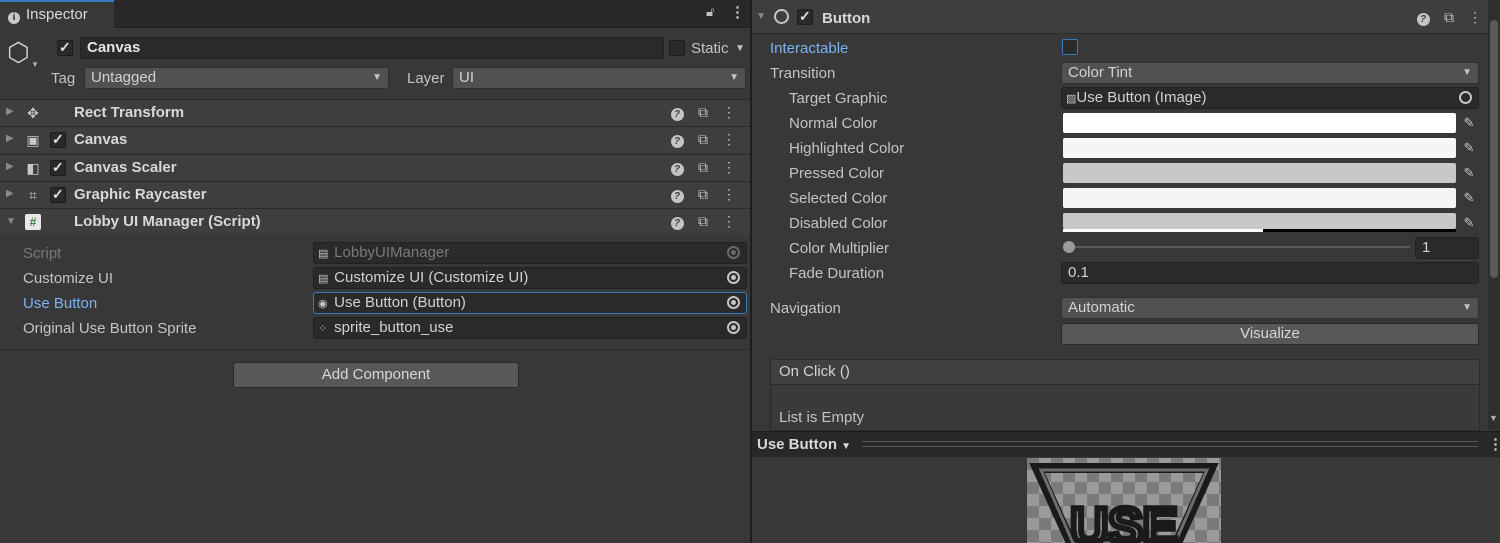 This screenshot has width=1500, height=543. Describe the element at coordinates (1259, 230) in the screenshot. I see `alpha-bar` at that location.